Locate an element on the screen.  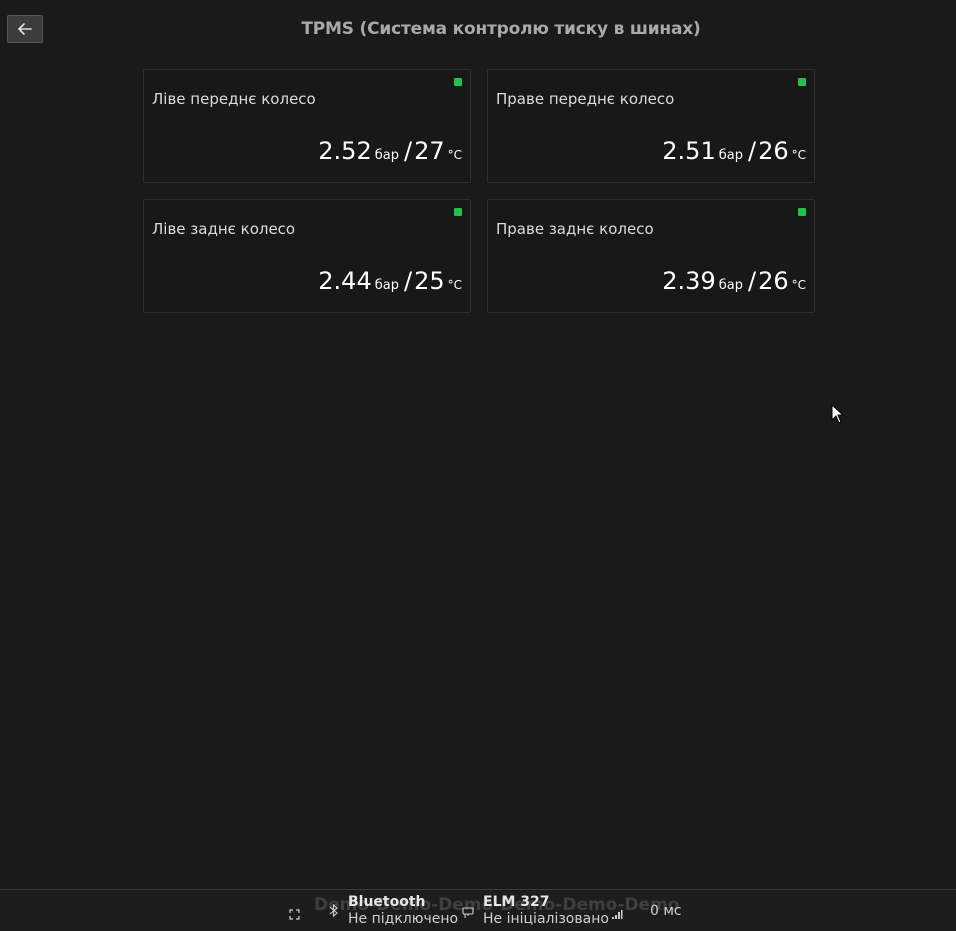
bluetooth-state: Не підключено is located at coordinates (403, 919).